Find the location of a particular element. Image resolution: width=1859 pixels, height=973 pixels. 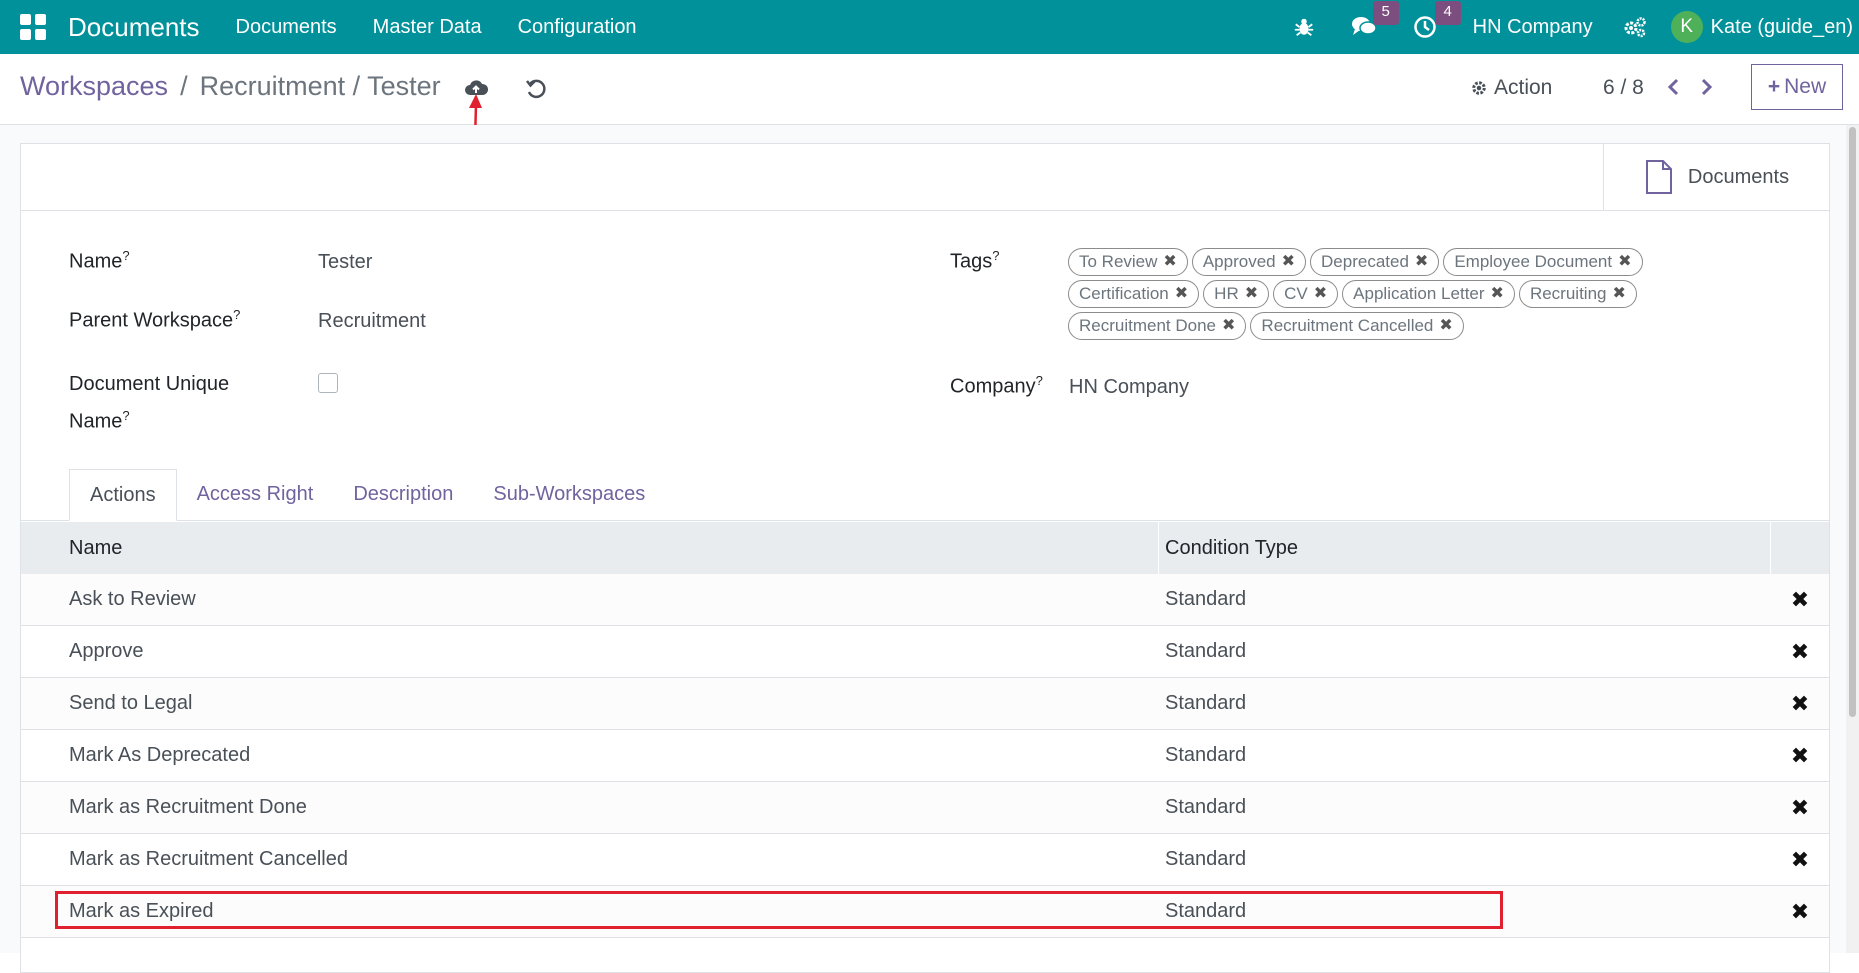

tag-chip: Recruitment Cancelled ✖ is located at coordinates (1357, 326).